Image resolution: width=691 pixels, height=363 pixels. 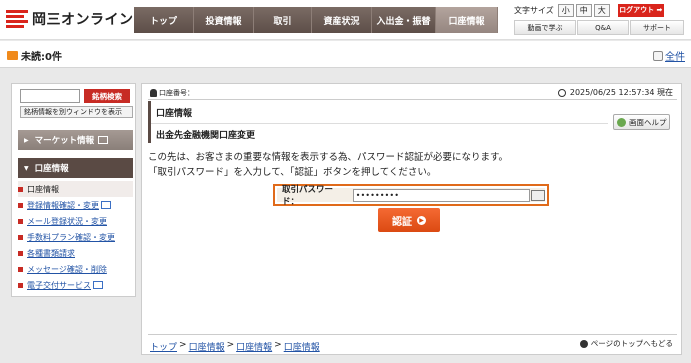 I want to click on account-number: 口座番号：, so click(x=172, y=93).